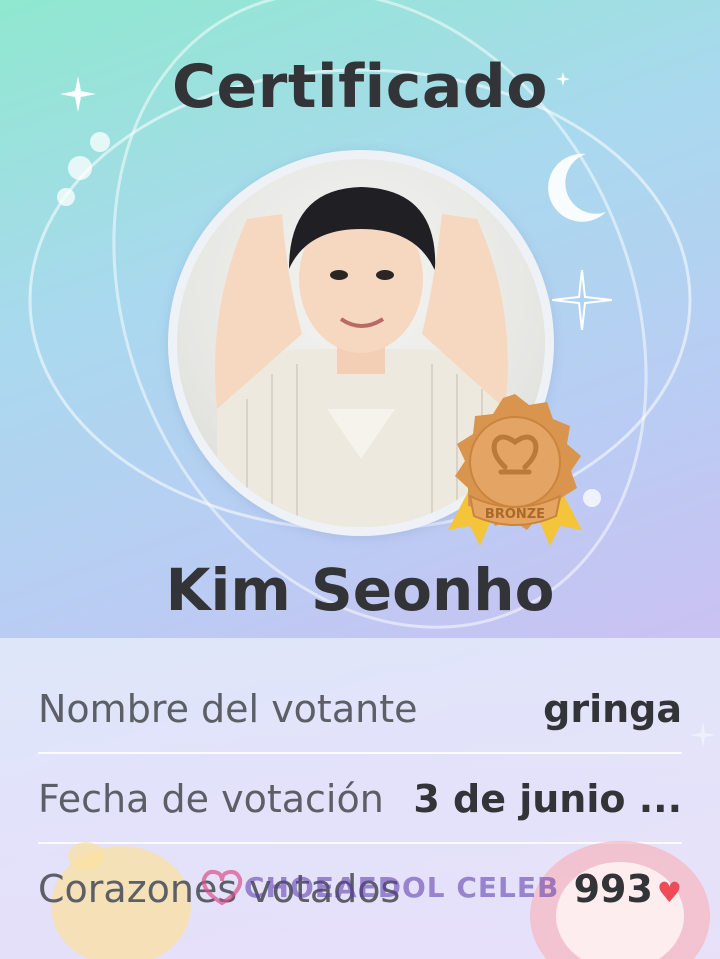 Image resolution: width=720 pixels, height=959 pixels. I want to click on watermark: CHOEAEDOL CELEB, so click(379, 887).